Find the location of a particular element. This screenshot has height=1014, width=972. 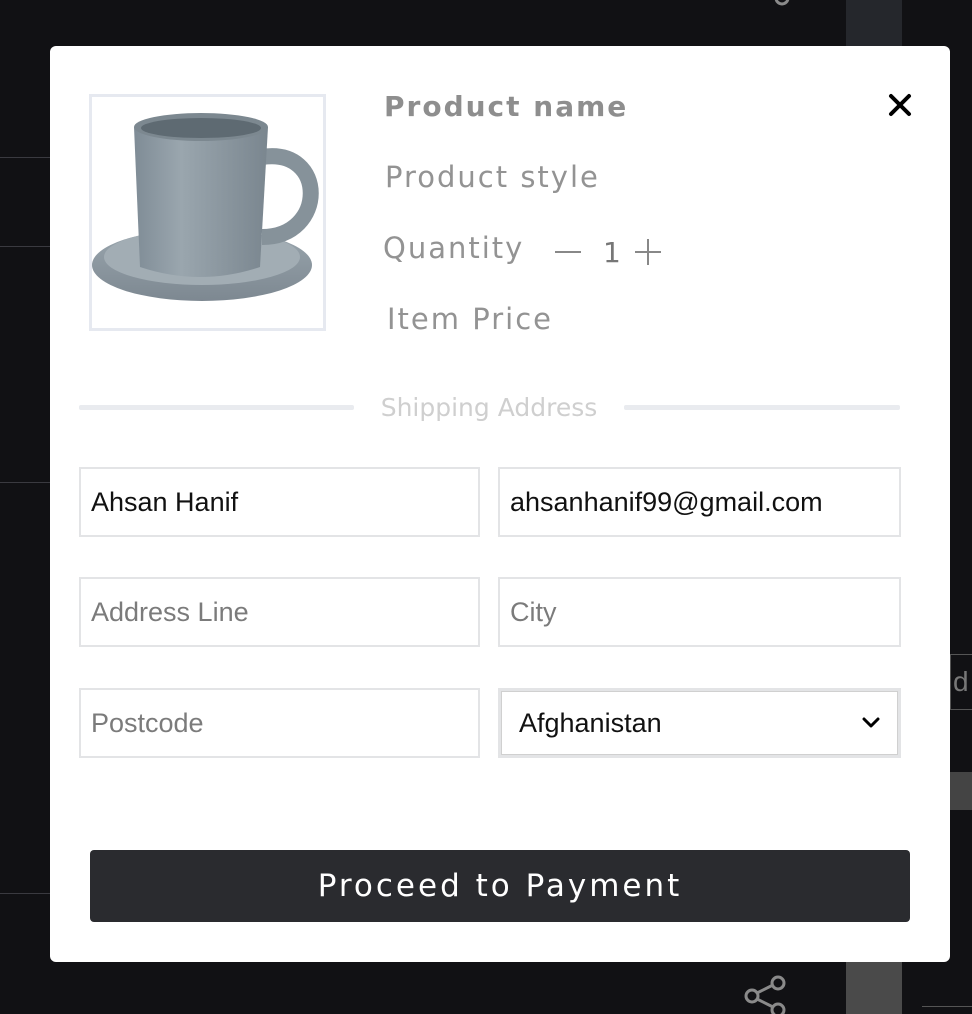

product-style-label: Product style is located at coordinates (492, 177).